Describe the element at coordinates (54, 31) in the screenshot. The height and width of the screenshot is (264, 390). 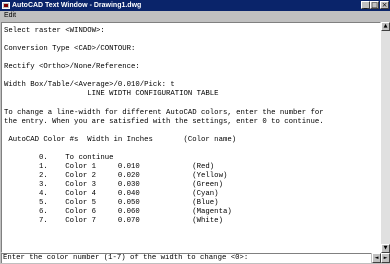
I see `text-line: Select raster <WINDOW>:` at that location.